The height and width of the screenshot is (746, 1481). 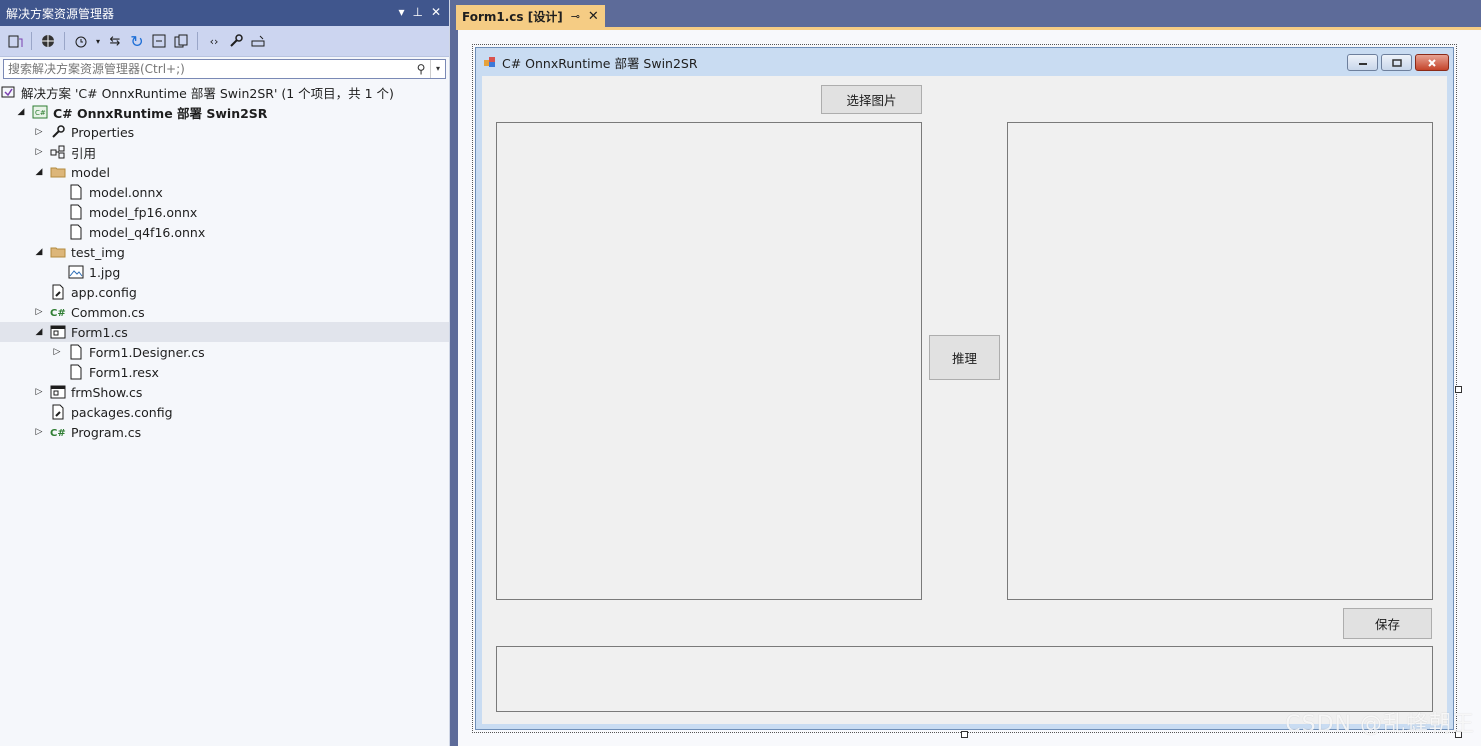 What do you see at coordinates (99, 332) in the screenshot?
I see `tree-item-label: Form1.cs` at bounding box center [99, 332].